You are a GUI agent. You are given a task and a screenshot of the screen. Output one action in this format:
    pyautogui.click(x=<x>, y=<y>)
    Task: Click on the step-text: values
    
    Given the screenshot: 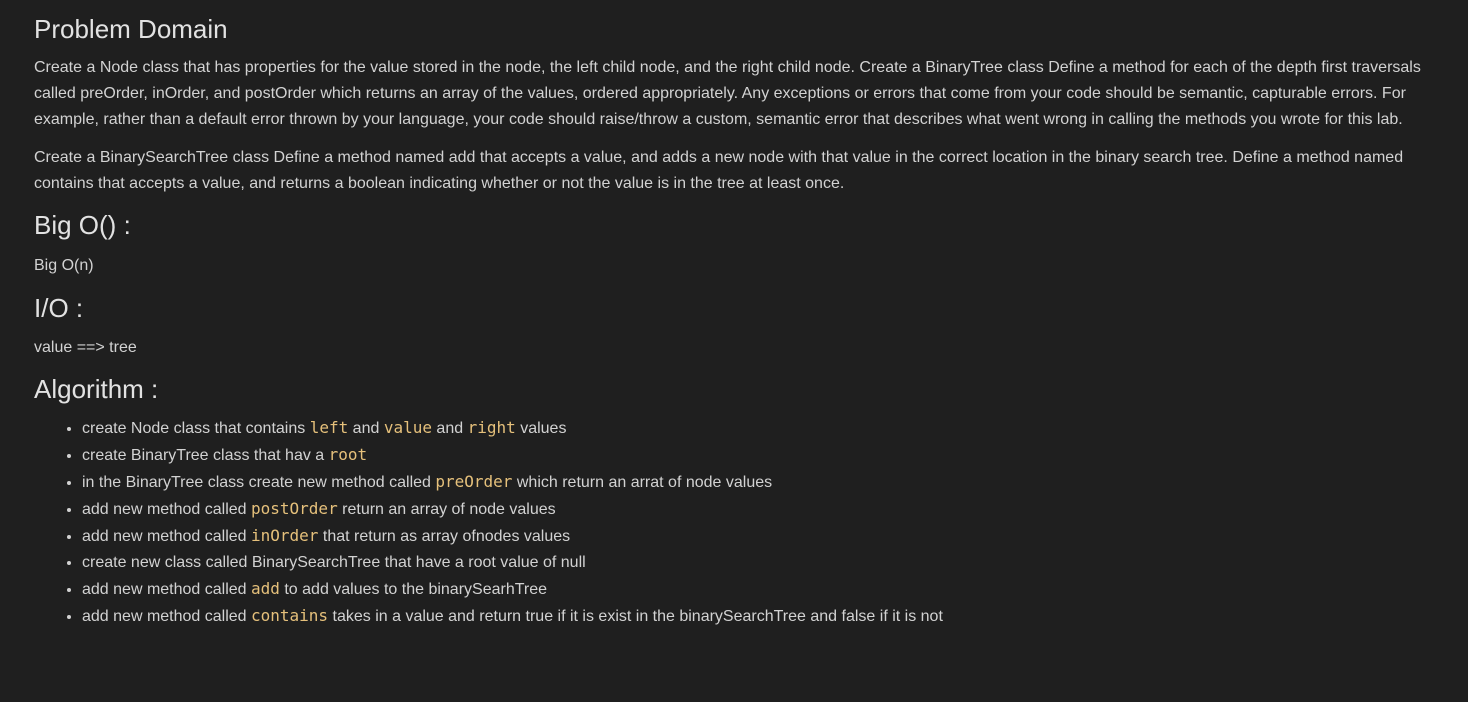 What is the action you would take?
    pyautogui.click(x=541, y=428)
    